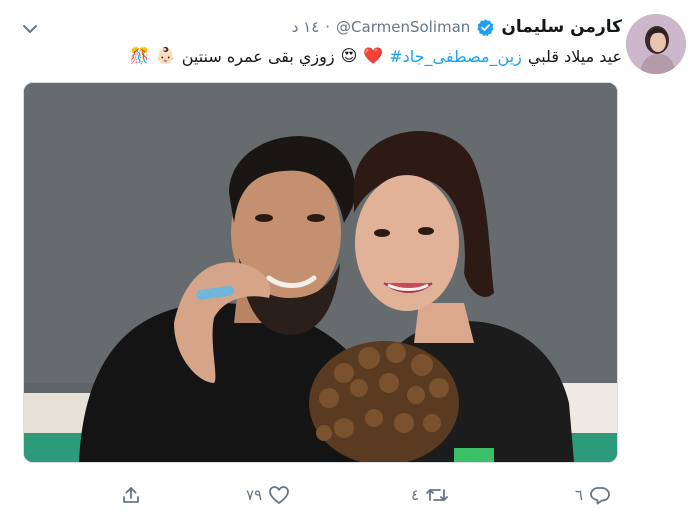 The width and height of the screenshot is (700, 525). I want to click on verified-badge-icon, so click(485, 27).